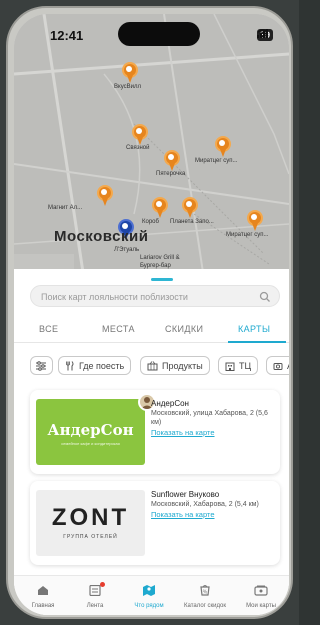 The width and height of the screenshot is (320, 625). I want to click on filter-chip-groceries: Продукты, so click(175, 365).